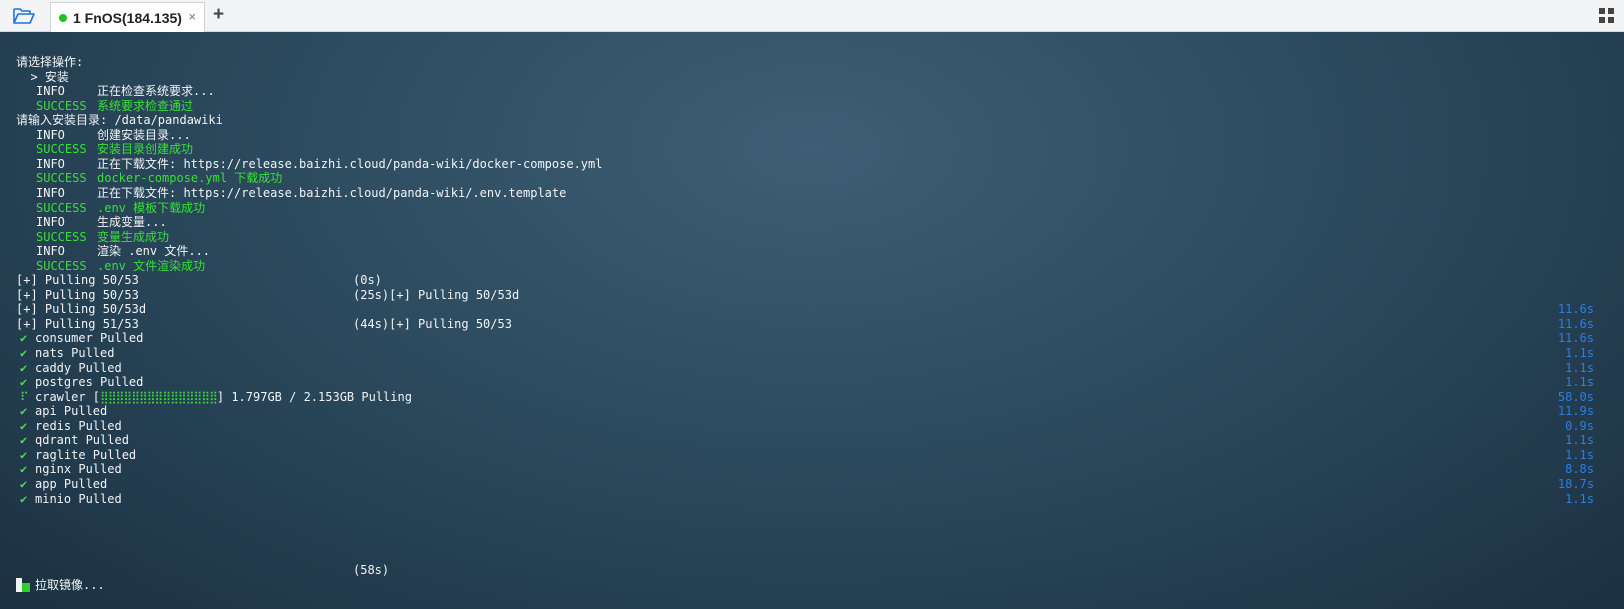 Image resolution: width=1624 pixels, height=609 pixels. I want to click on image-pull-status: nats Pulled, so click(74, 353).